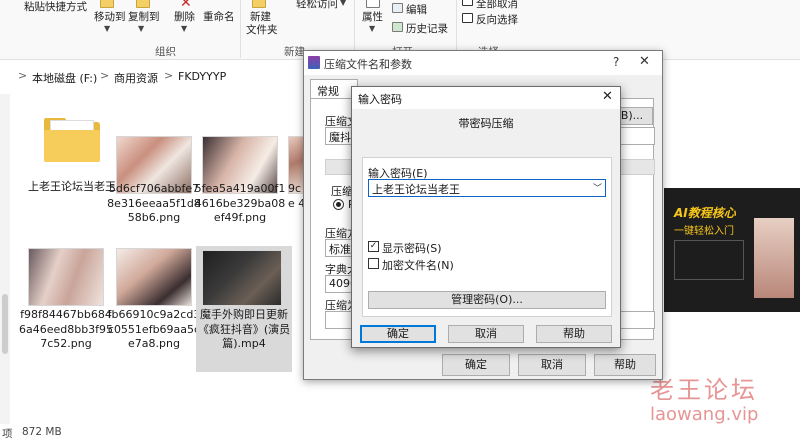  Describe the element at coordinates (107, 4) in the screenshot. I see `move-to-icon` at that location.